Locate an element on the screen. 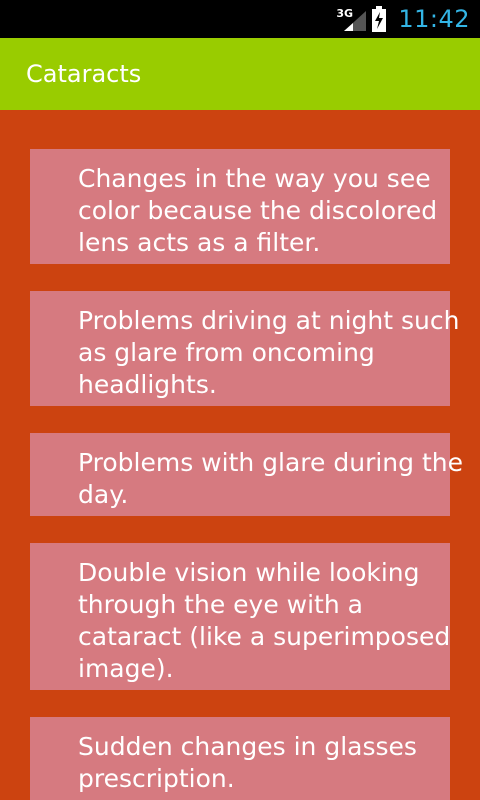  symptom-line: Changes in the way you see is located at coordinates (254, 178).